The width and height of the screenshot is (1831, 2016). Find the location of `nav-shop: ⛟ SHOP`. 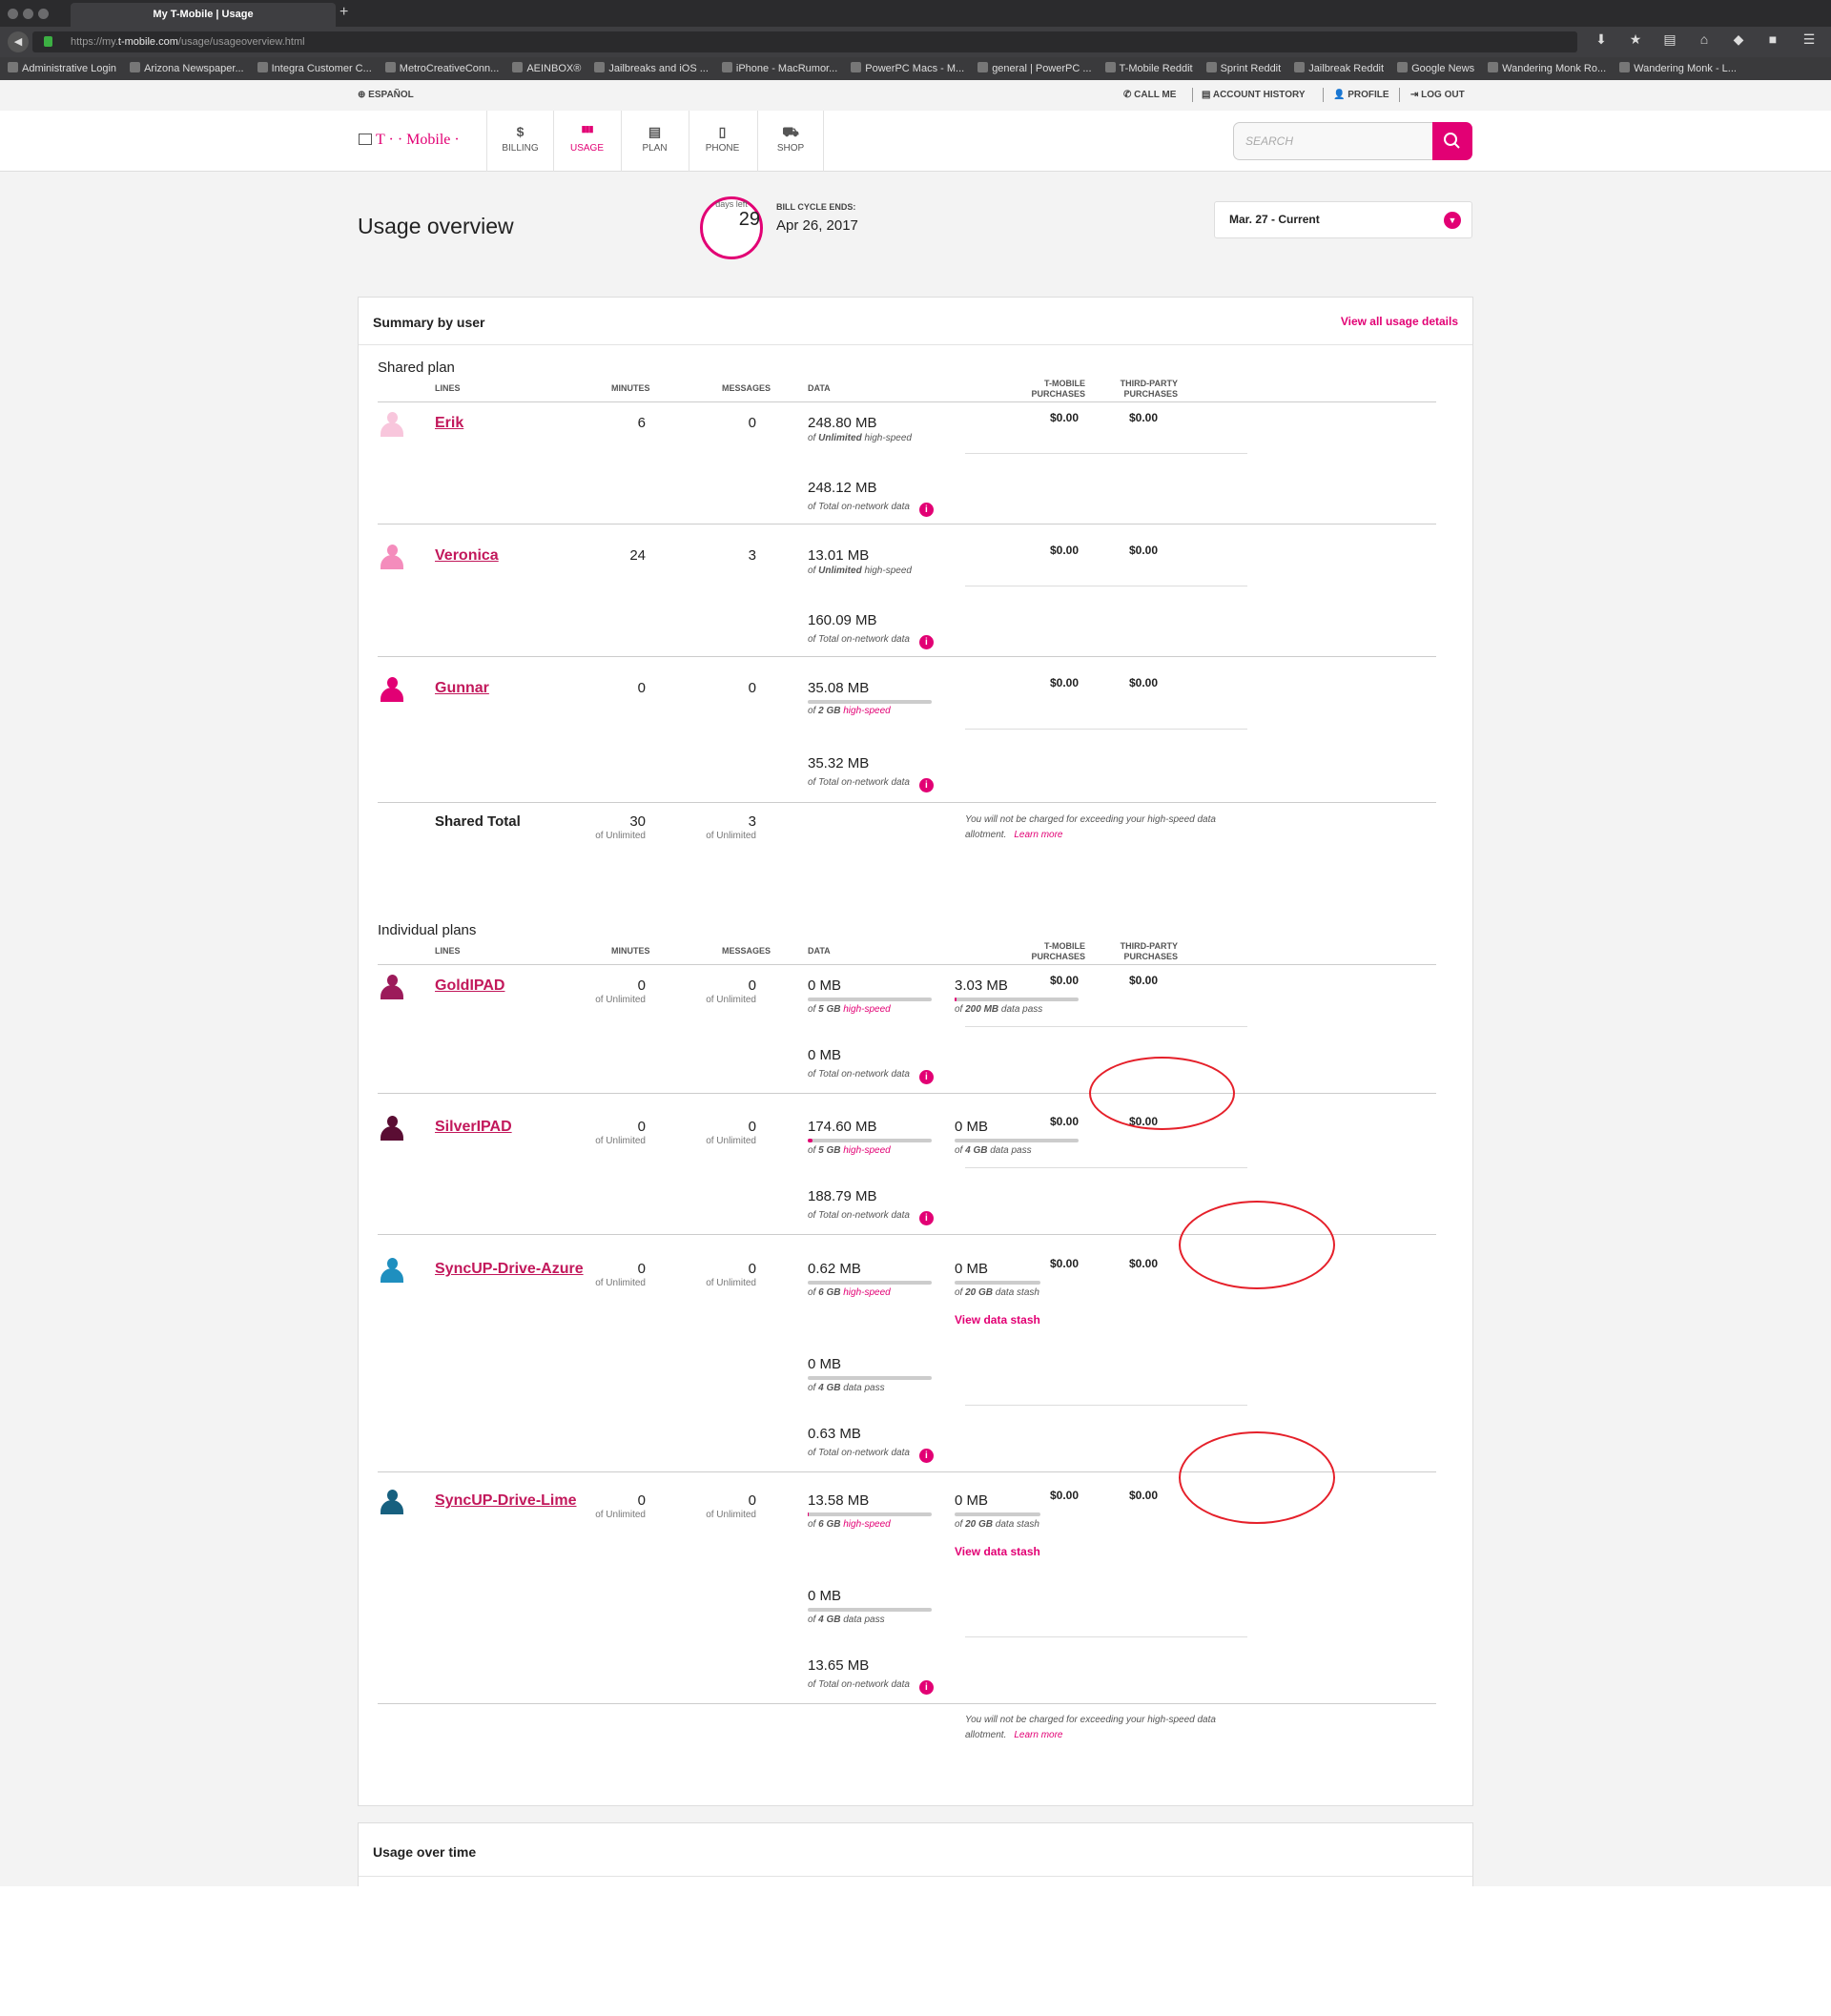

nav-shop: ⛟ SHOP is located at coordinates (791, 141).